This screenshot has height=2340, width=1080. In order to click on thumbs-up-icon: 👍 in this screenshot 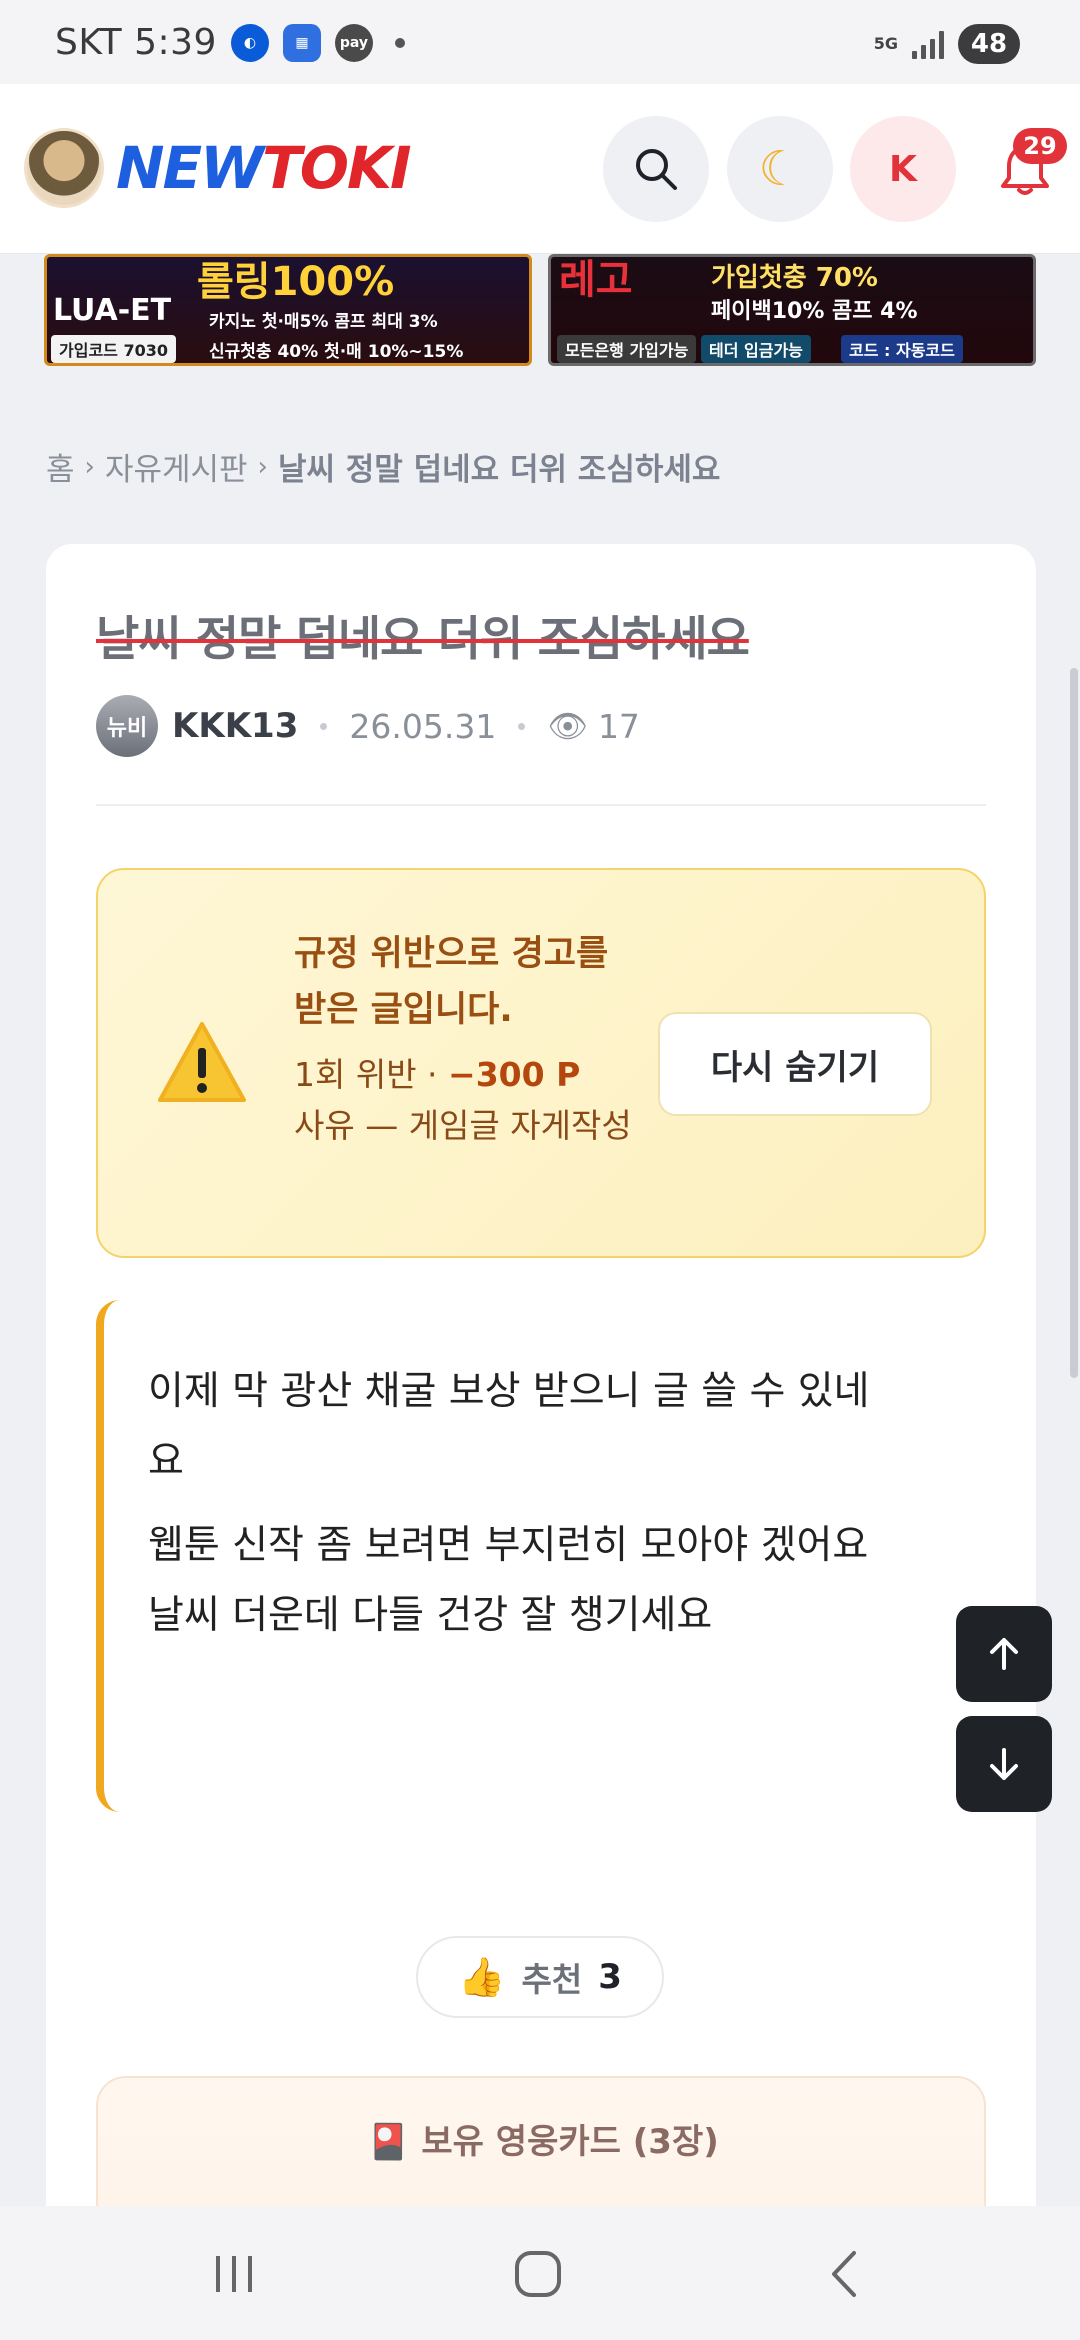, I will do `click(482, 1976)`.